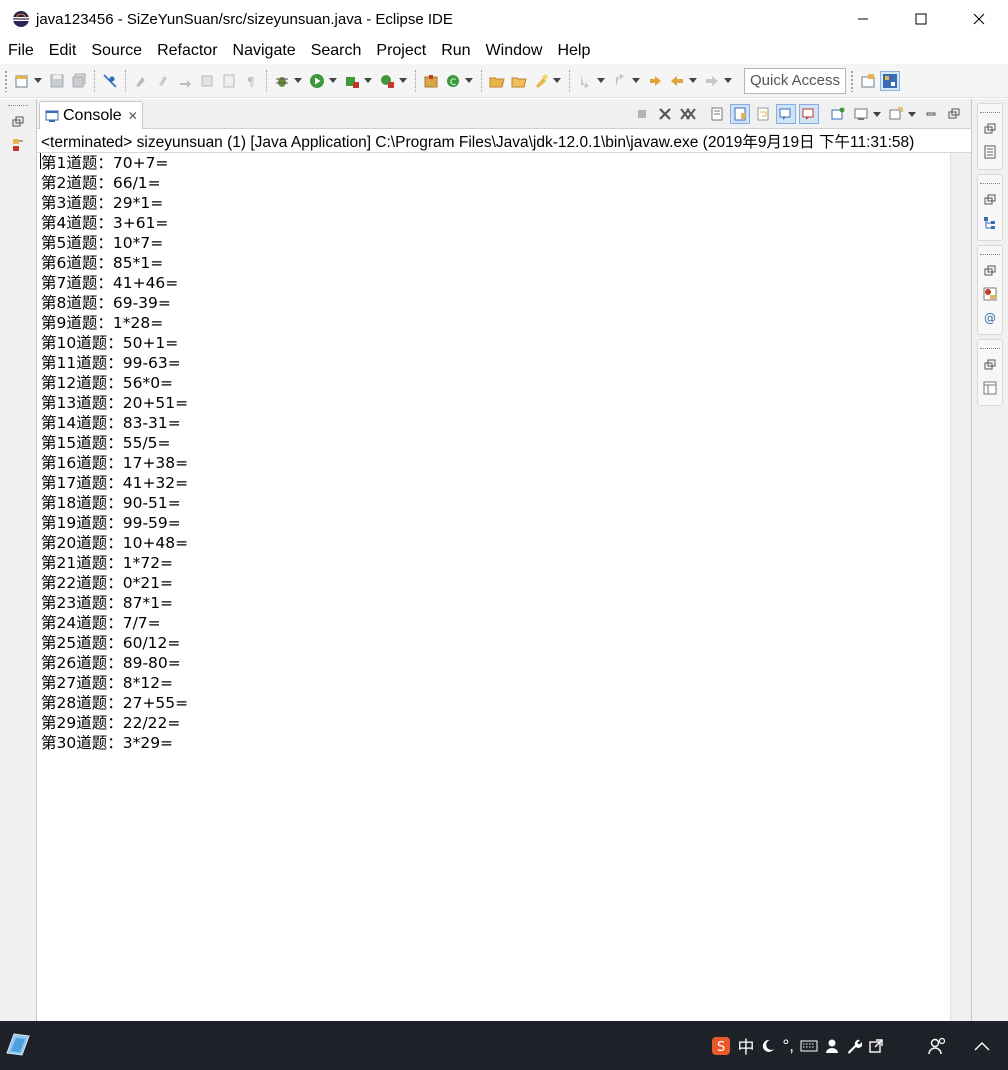  I want to click on new-dropdown, so click(38, 81).